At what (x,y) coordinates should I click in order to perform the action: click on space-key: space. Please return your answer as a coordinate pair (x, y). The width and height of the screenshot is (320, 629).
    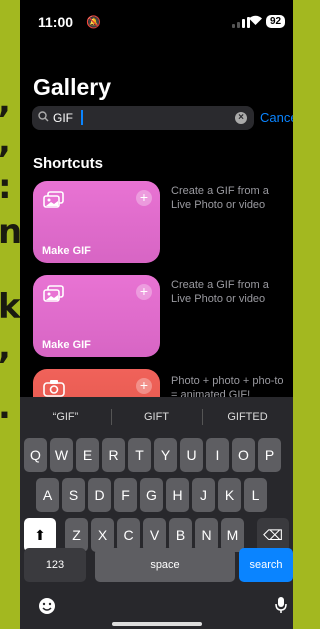
    Looking at the image, I should click on (165, 565).